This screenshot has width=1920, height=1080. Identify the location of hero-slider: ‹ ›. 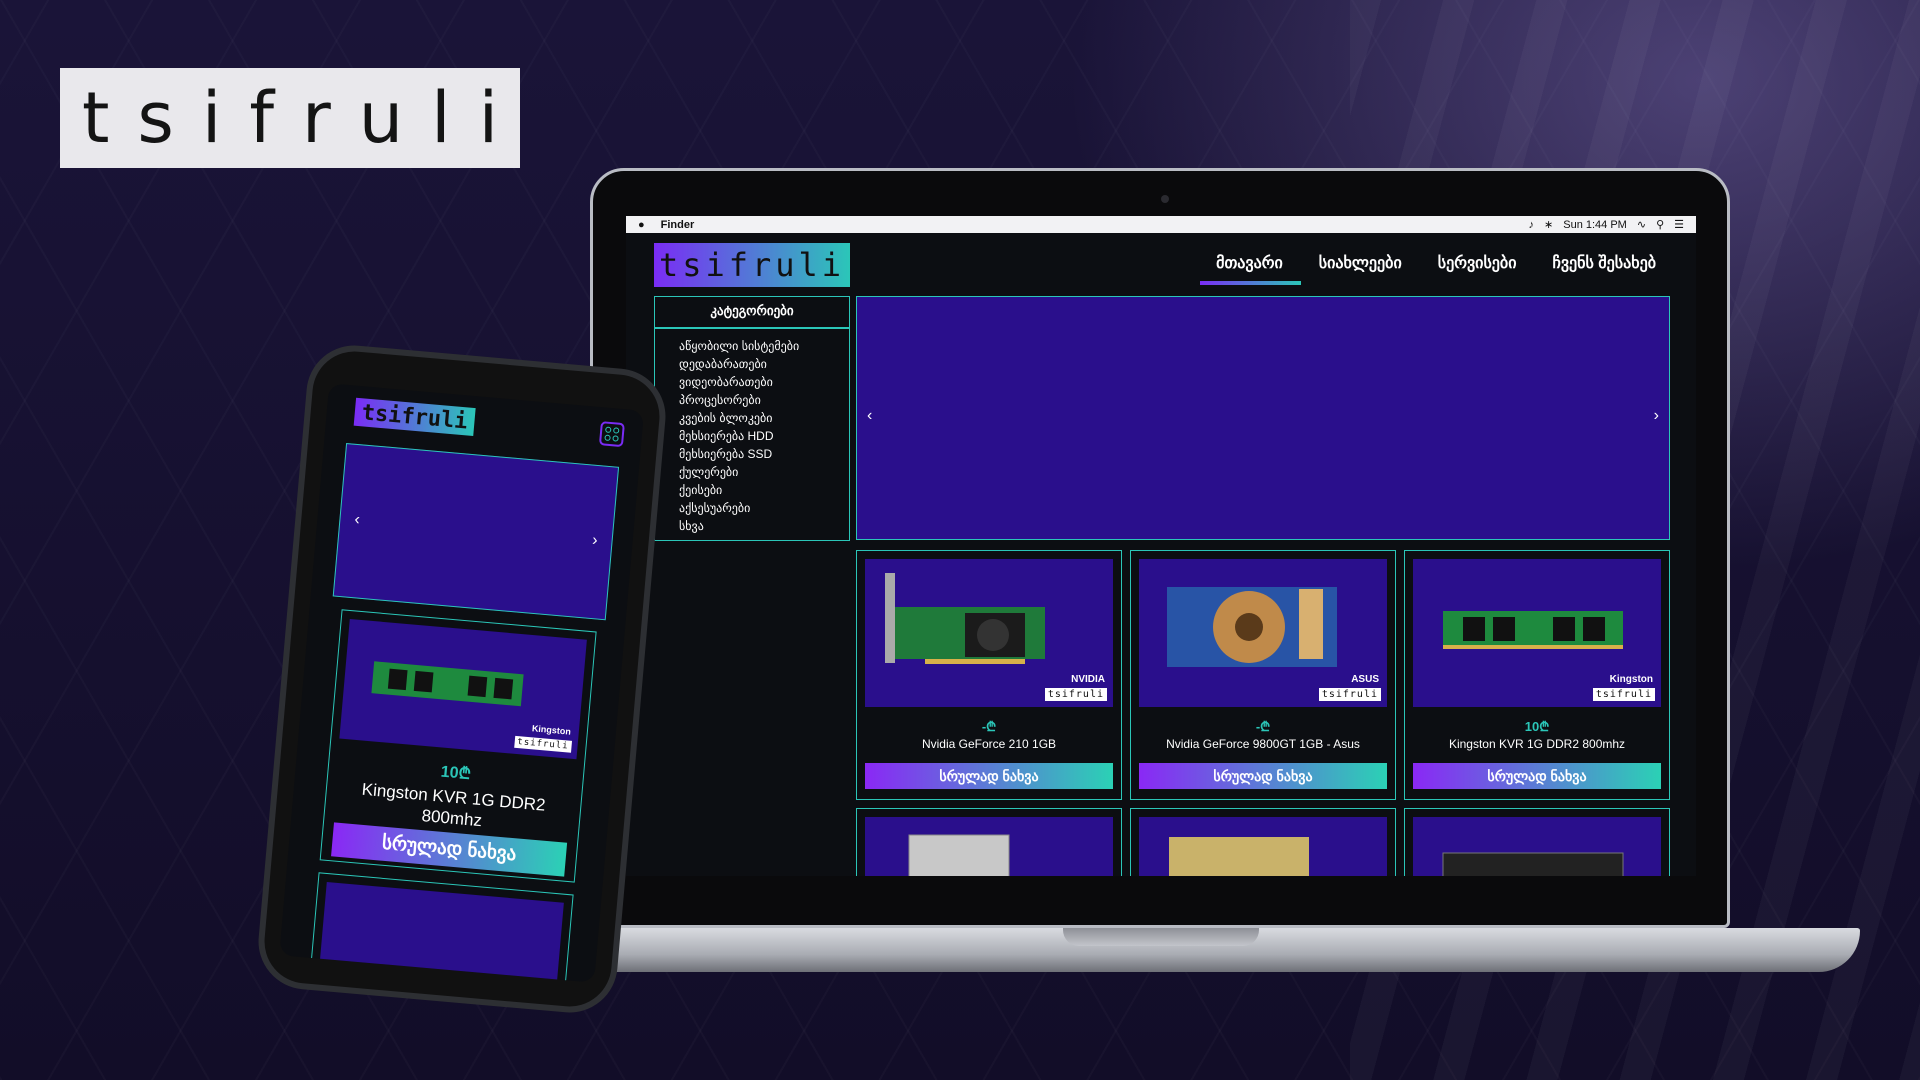
(1263, 418).